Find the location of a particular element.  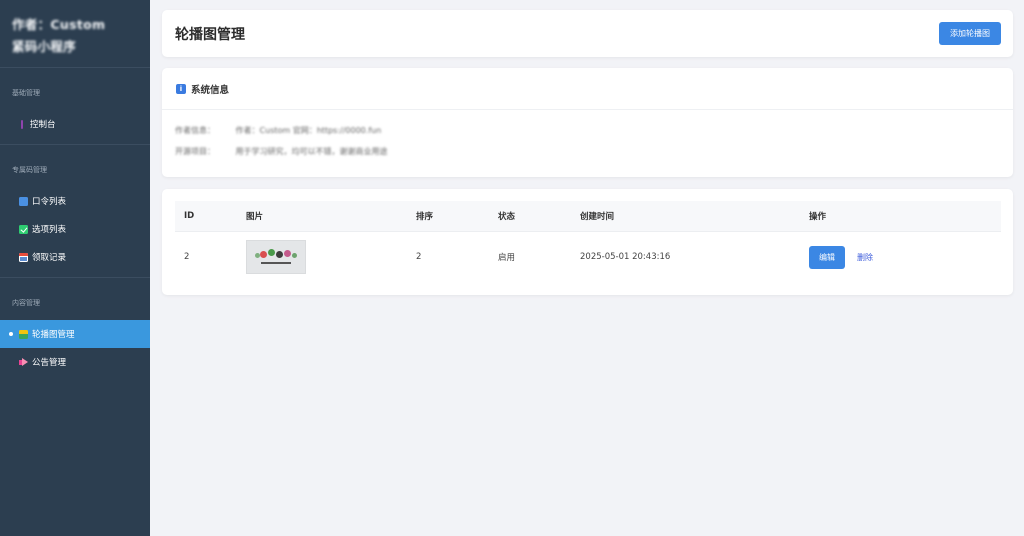

cell-status: 启用 is located at coordinates (507, 258).